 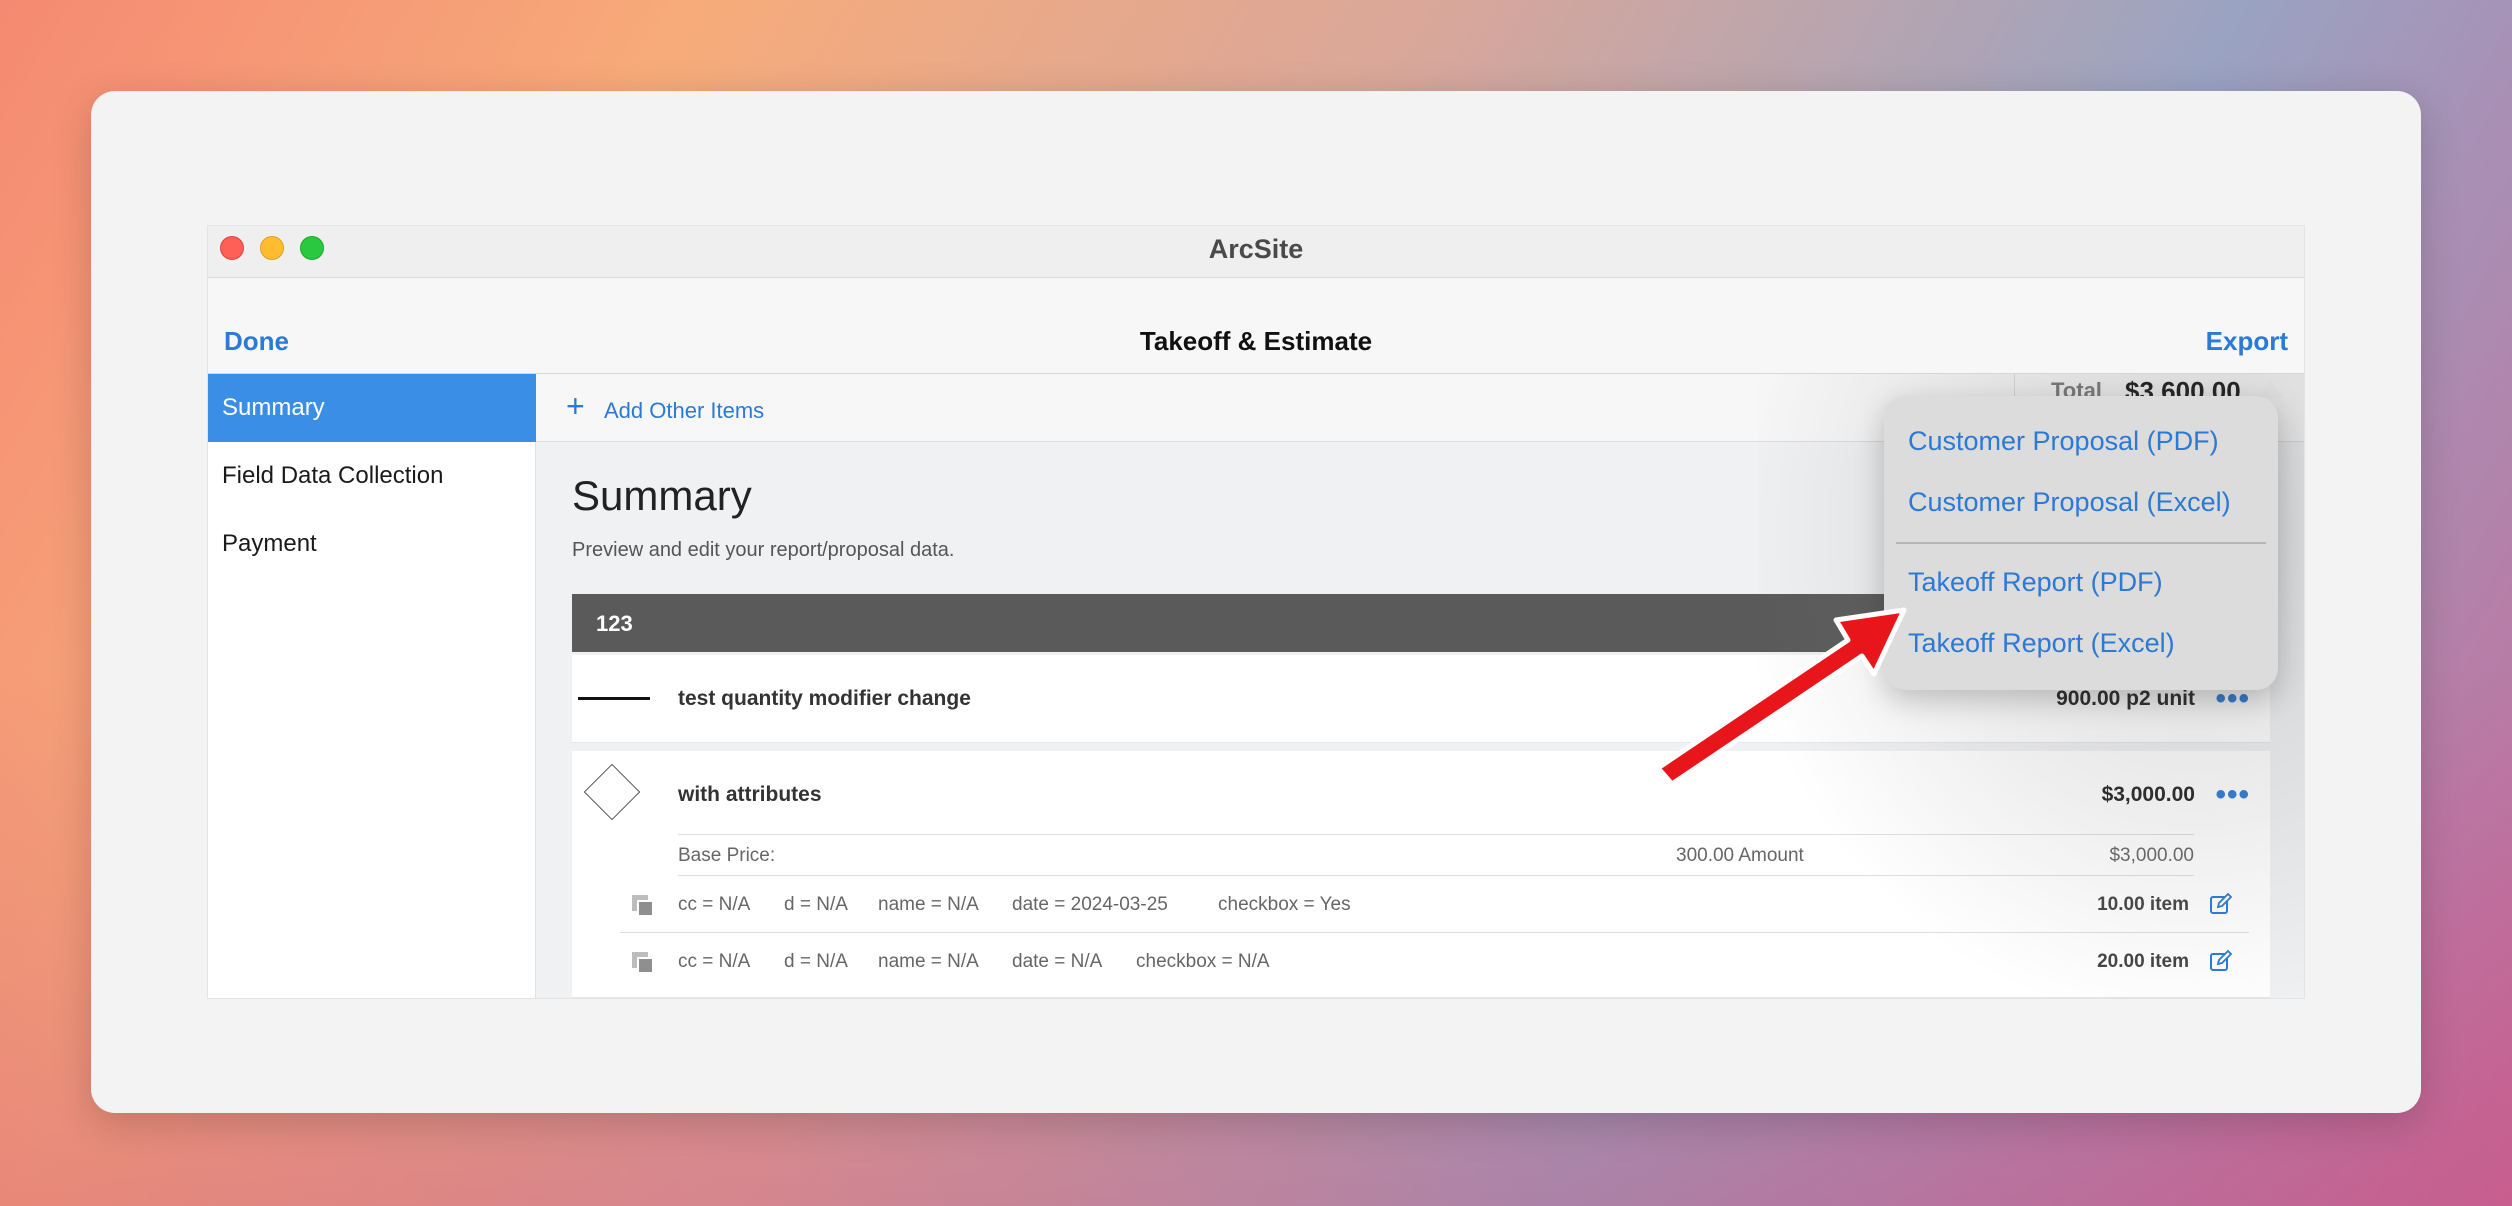 I want to click on navigation-bar: Done Takeoff & Estimate Export, so click(x=1256, y=326).